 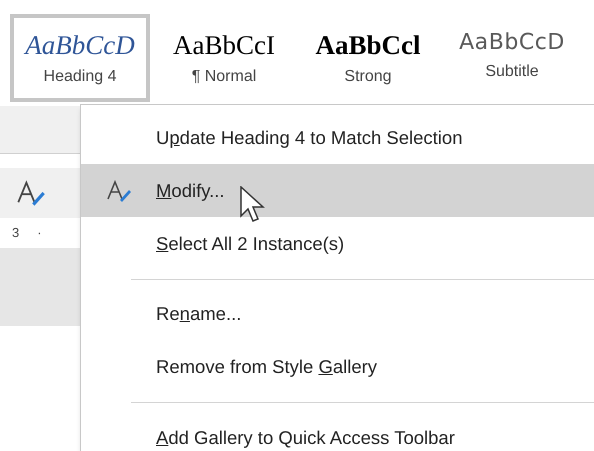 What do you see at coordinates (31, 193) in the screenshot?
I see `style-brush-icon` at bounding box center [31, 193].